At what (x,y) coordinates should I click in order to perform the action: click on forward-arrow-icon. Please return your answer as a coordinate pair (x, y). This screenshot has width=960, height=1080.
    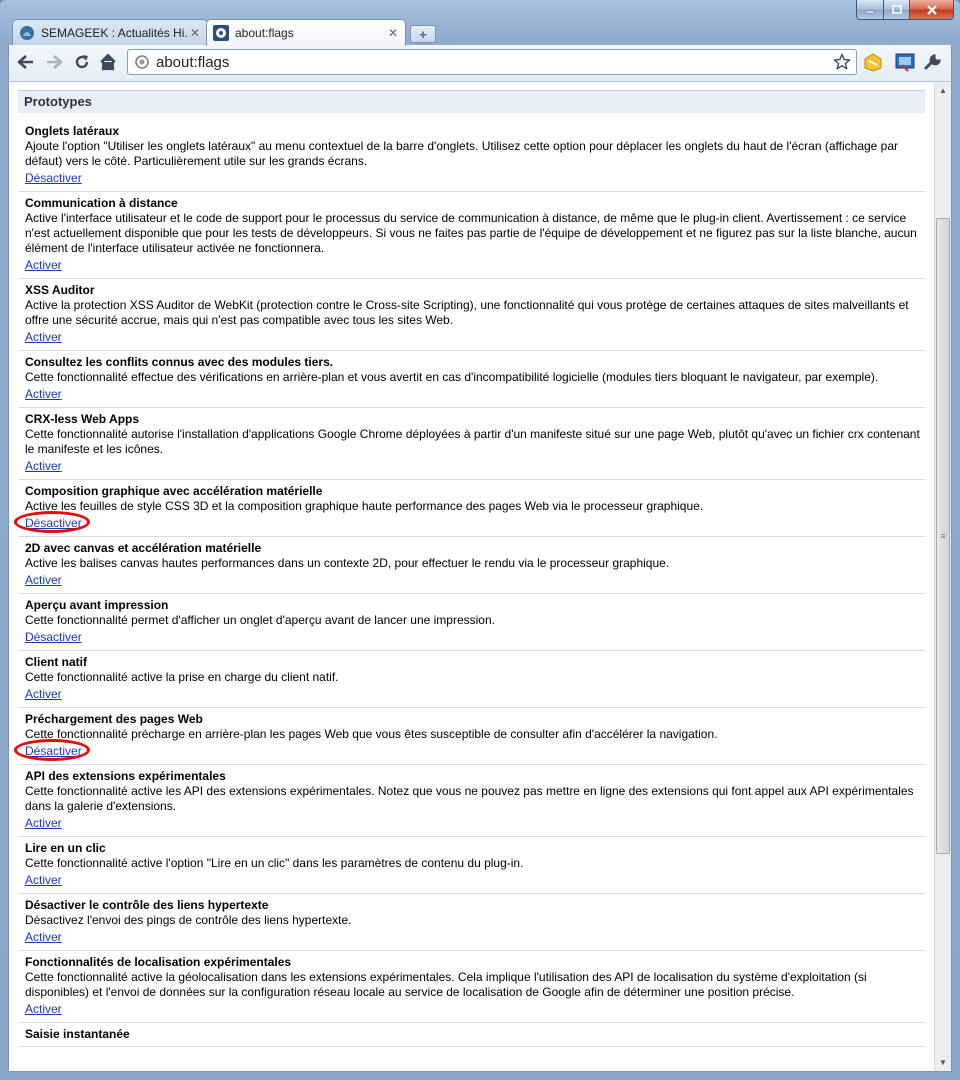
    Looking at the image, I should click on (55, 62).